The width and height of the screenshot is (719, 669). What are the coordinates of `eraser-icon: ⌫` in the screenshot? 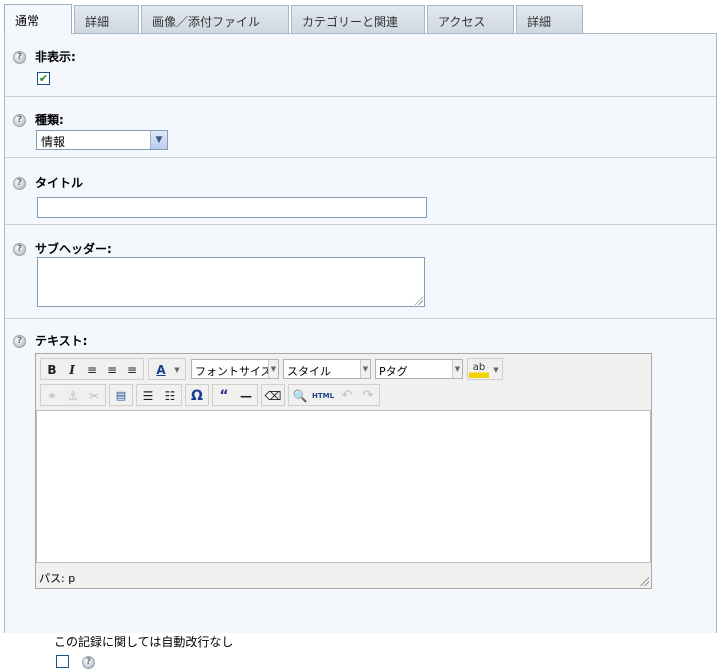 It's located at (273, 396).